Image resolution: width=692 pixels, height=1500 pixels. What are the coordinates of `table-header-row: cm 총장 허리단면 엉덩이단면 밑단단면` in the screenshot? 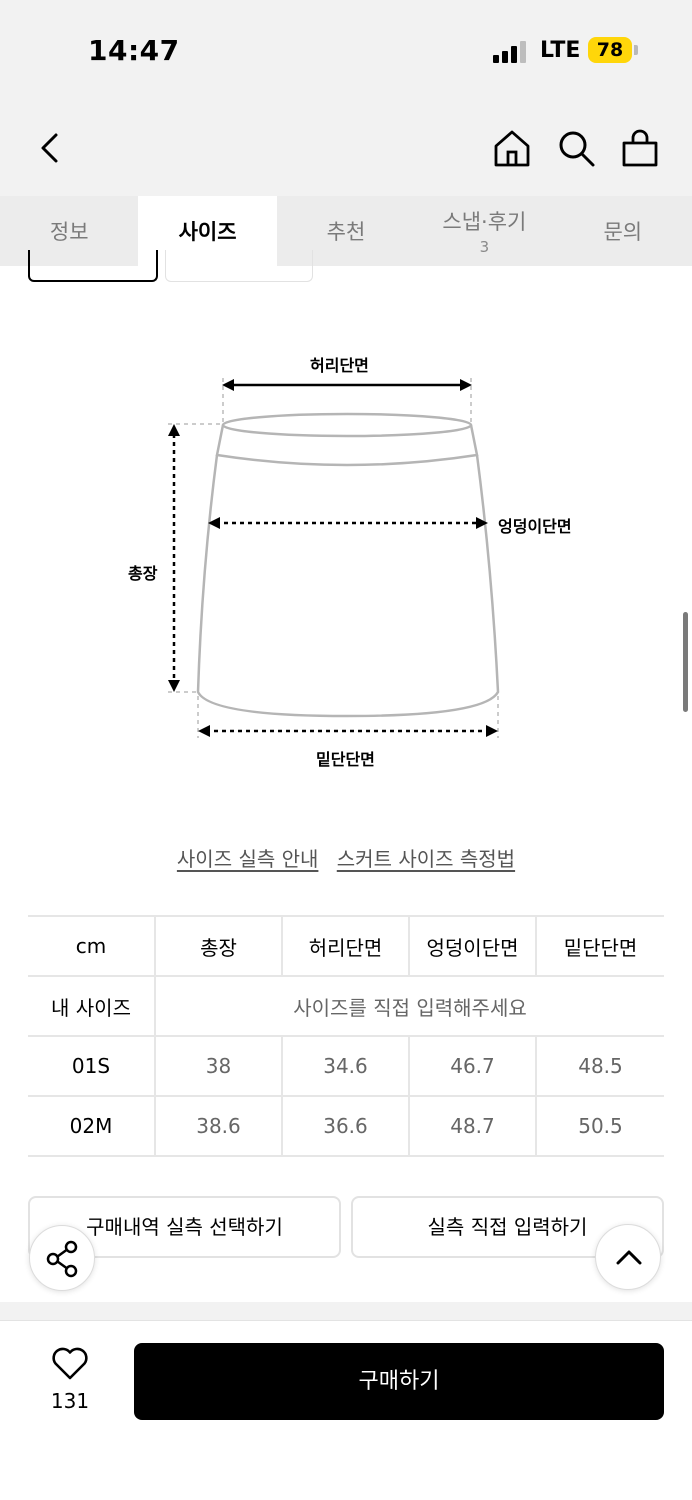 It's located at (346, 946).